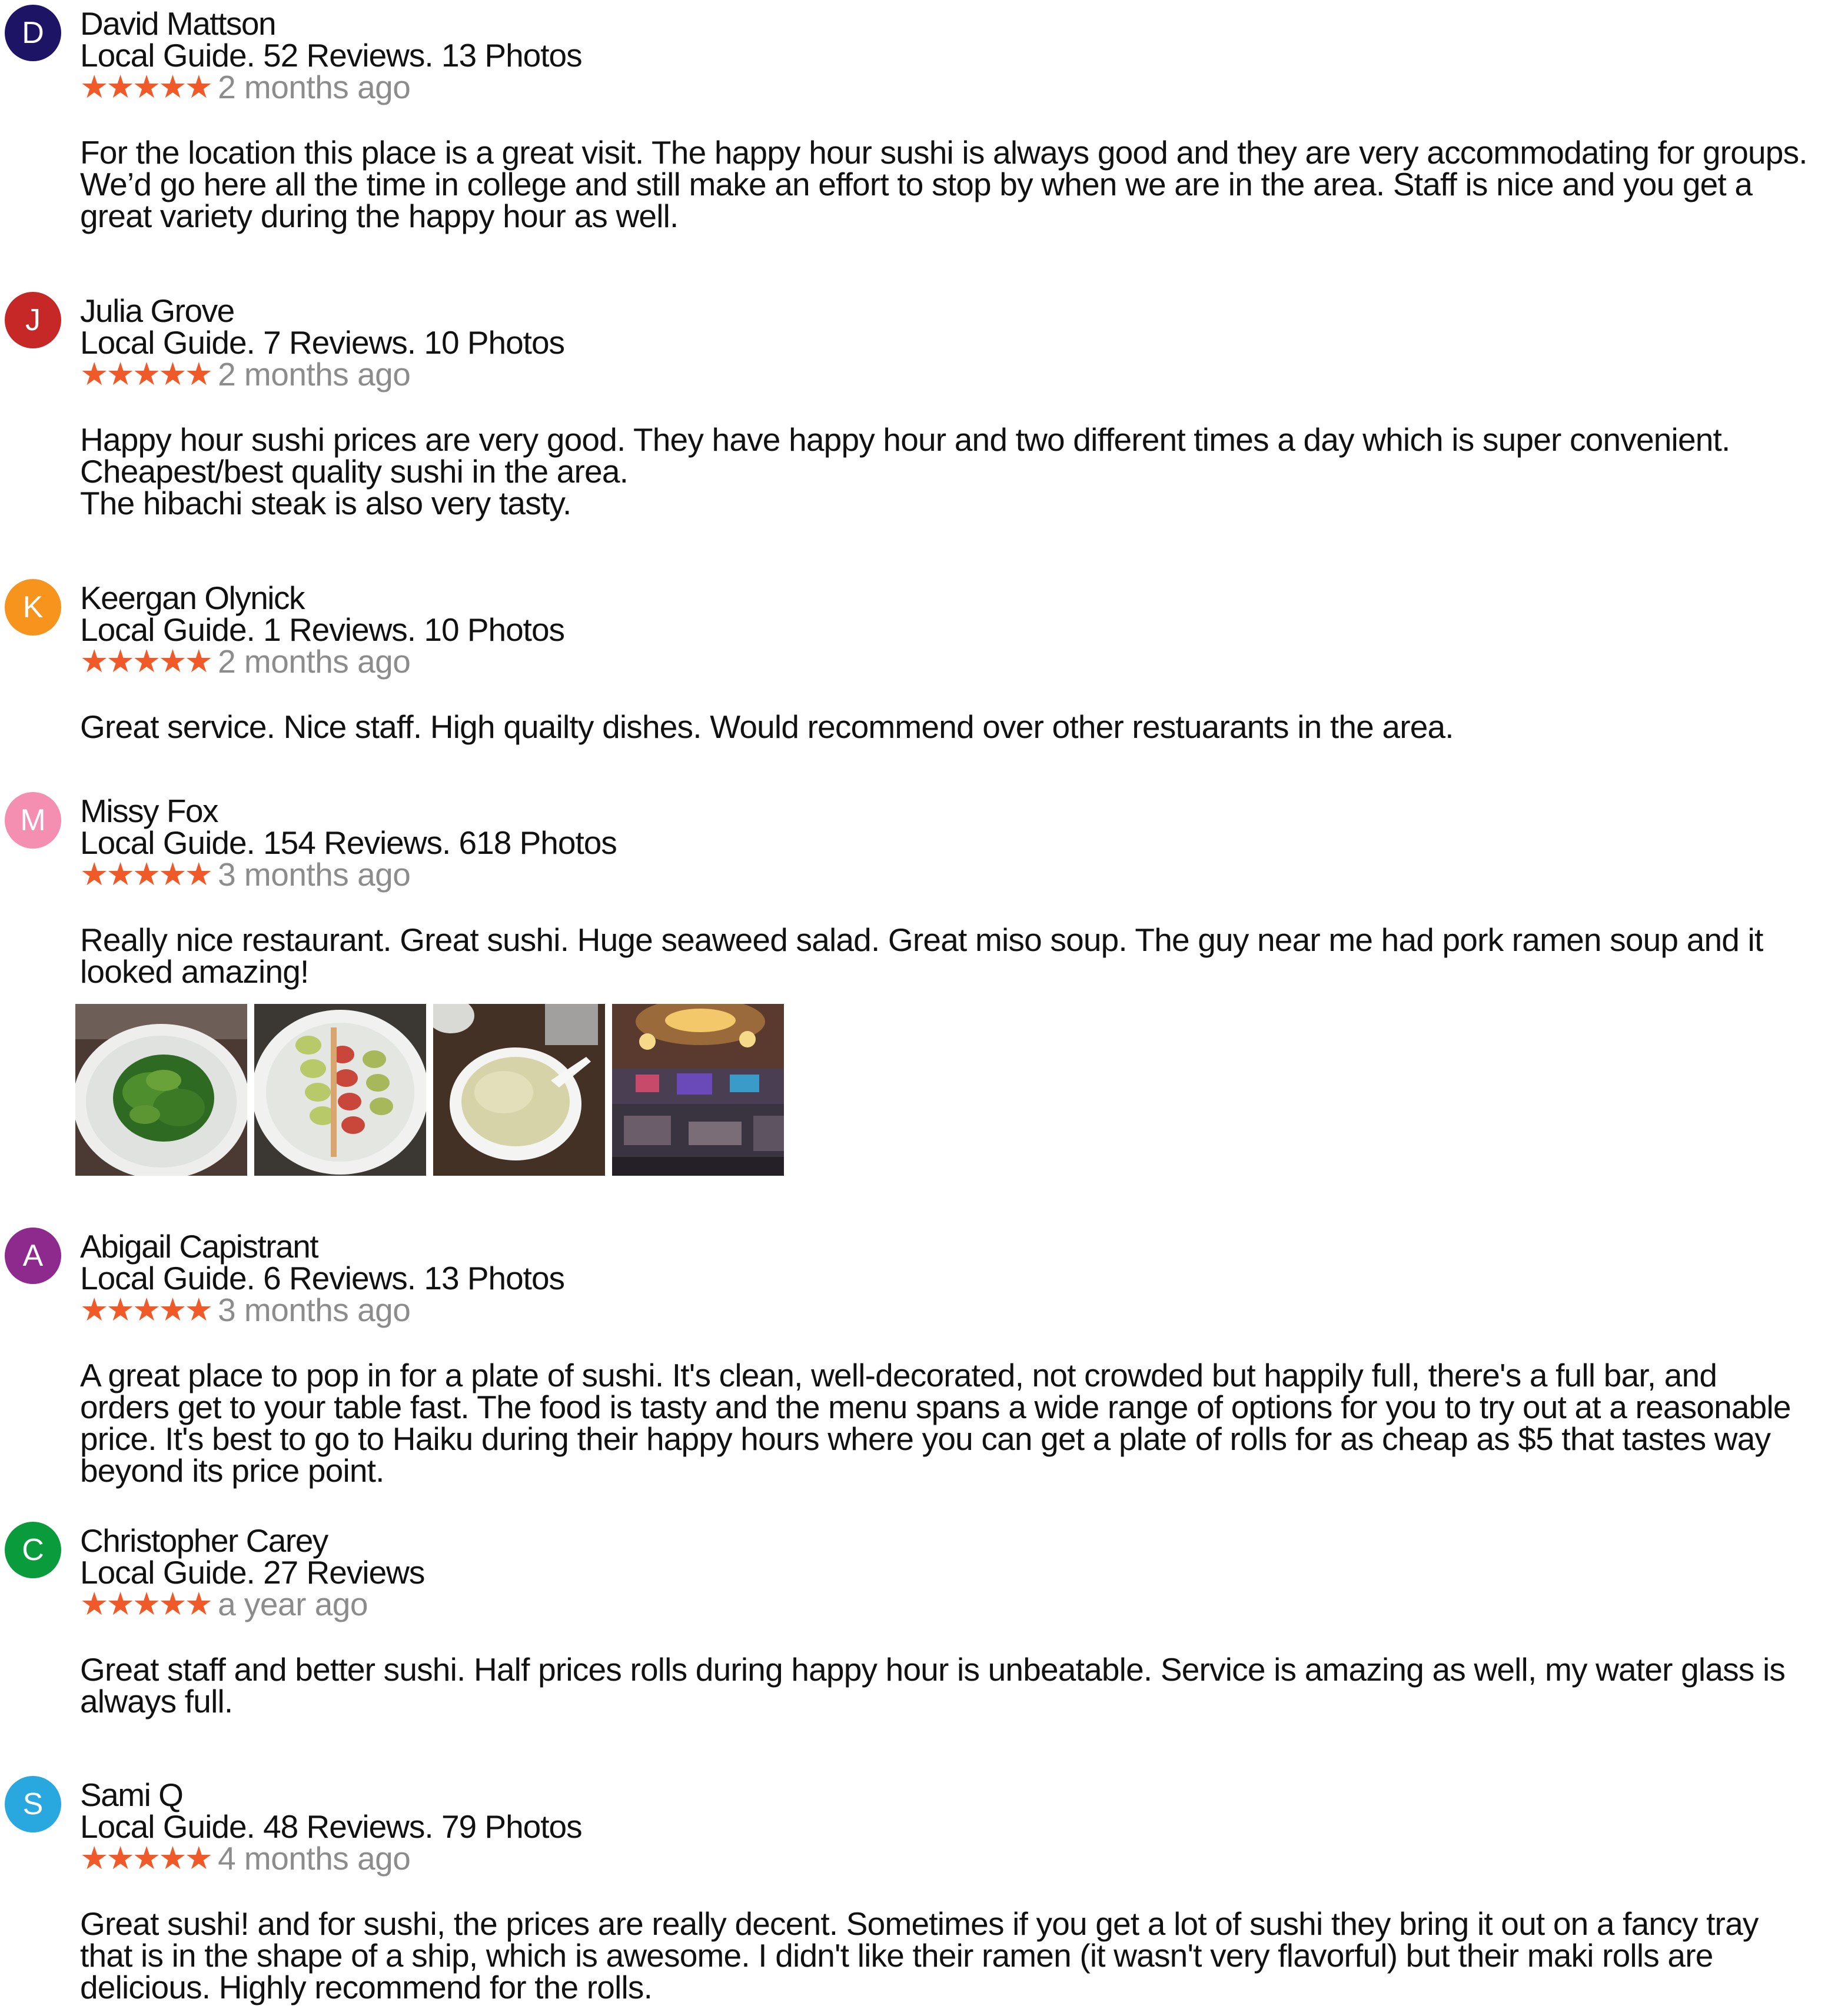  I want to click on photo-seaweed-salad, so click(161, 1090).